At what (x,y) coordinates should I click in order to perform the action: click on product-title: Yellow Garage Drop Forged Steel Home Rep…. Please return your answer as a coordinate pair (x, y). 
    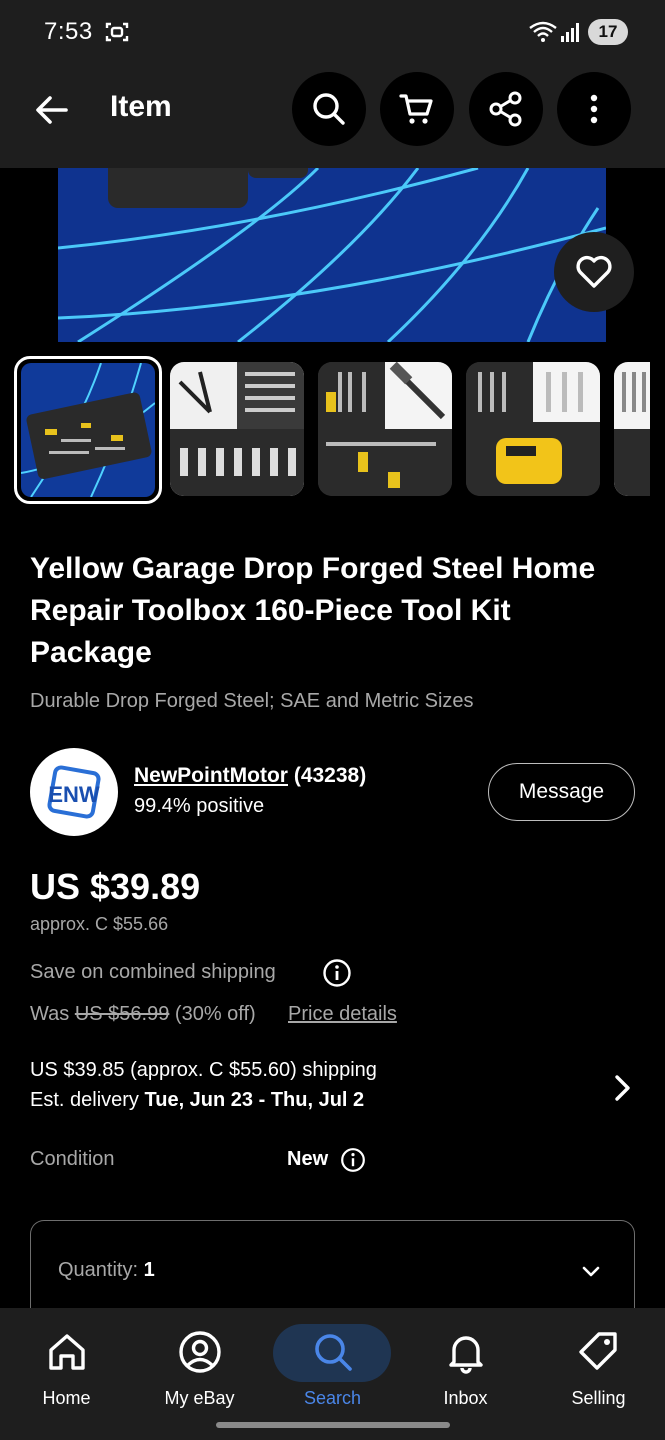
    Looking at the image, I should click on (313, 610).